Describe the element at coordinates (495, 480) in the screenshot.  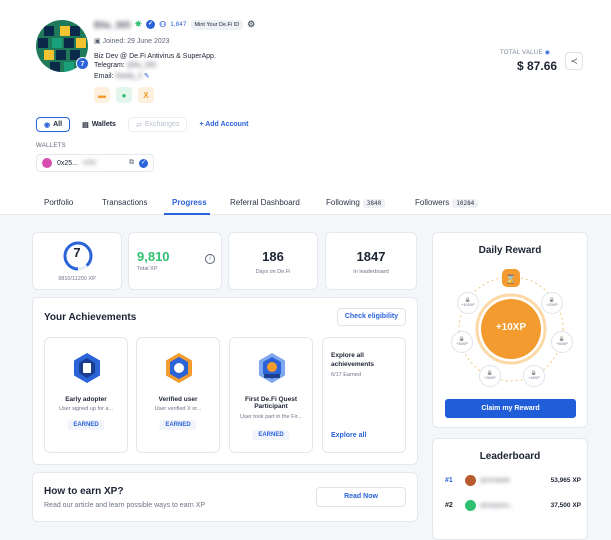
I see `leaderboard-name: @mrrebeth` at that location.